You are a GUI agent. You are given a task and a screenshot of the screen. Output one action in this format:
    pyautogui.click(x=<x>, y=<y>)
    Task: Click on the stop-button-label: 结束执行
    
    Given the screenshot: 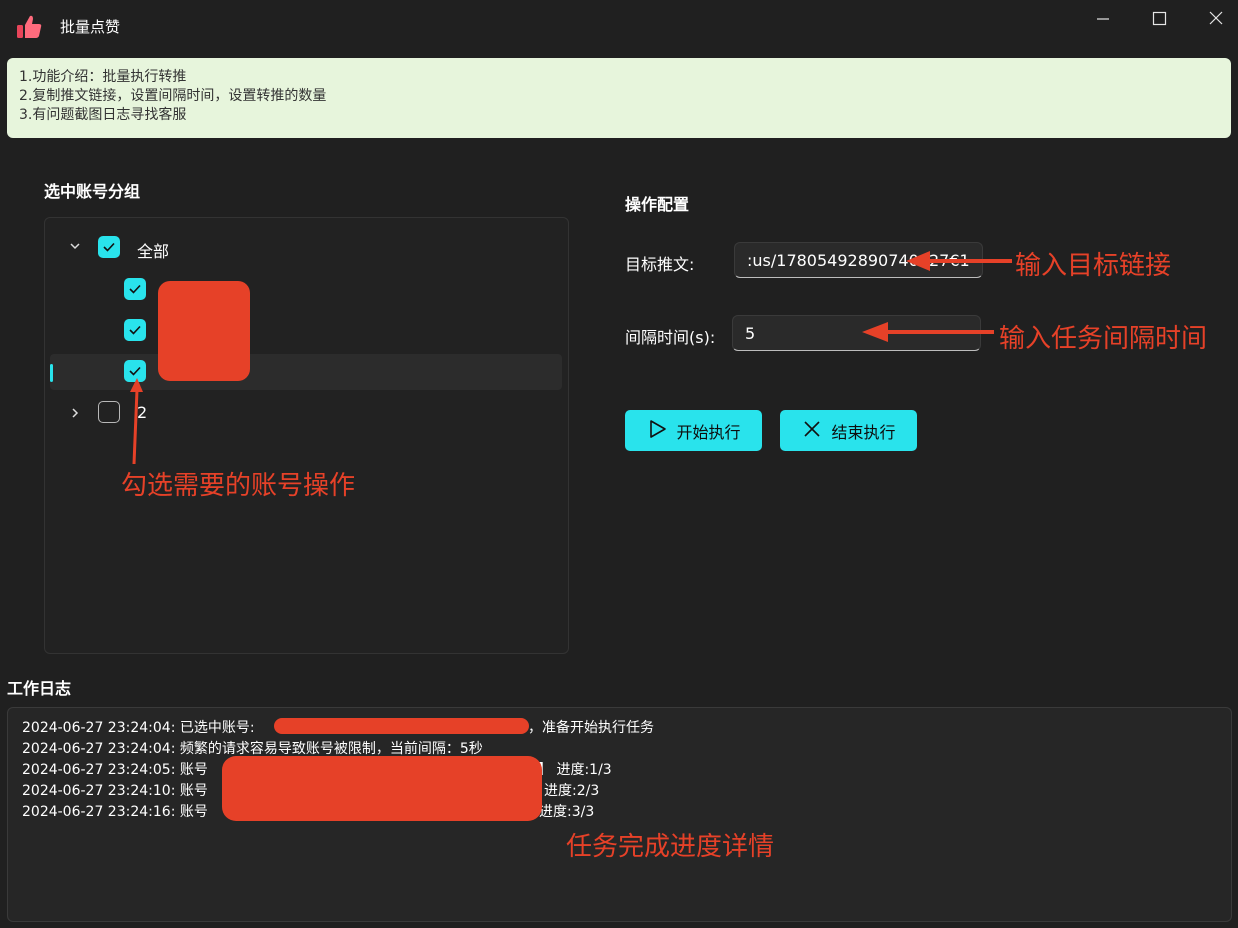 What is the action you would take?
    pyautogui.click(x=863, y=432)
    